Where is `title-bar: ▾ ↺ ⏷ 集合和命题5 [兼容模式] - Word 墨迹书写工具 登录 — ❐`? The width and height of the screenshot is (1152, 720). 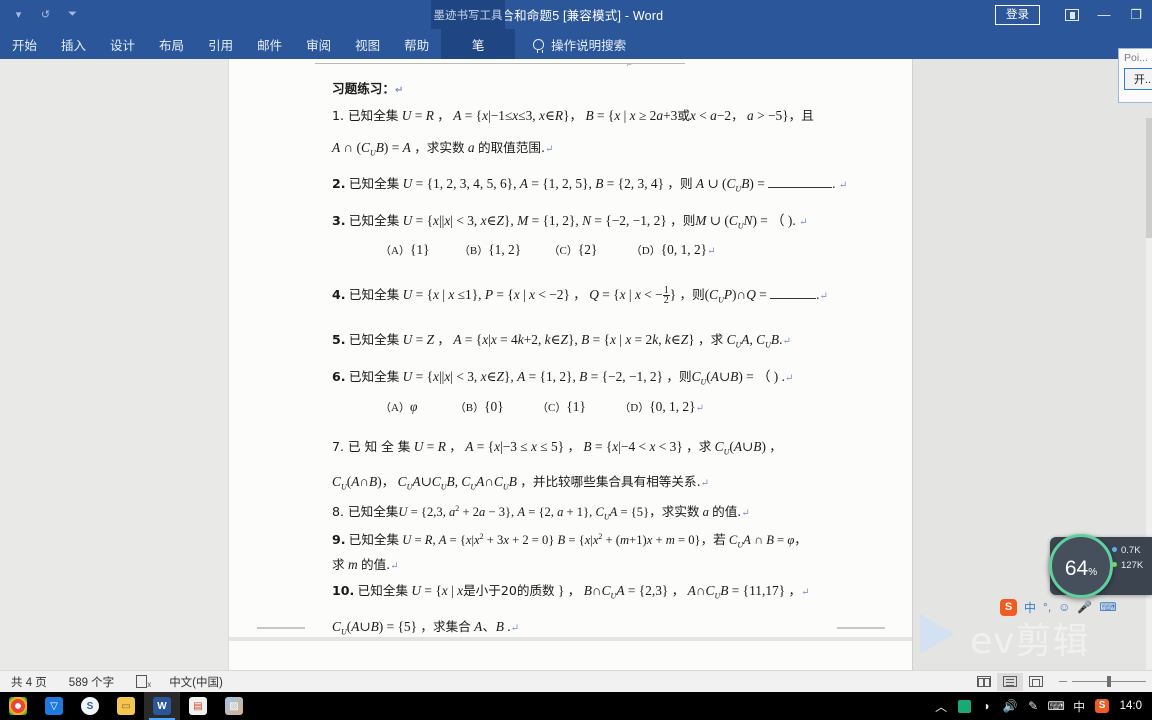
title-bar: ▾ ↺ ⏷ 集合和命题5 [兼容模式] - Word 墨迹书写工具 登录 — ❐ is located at coordinates (576, 14).